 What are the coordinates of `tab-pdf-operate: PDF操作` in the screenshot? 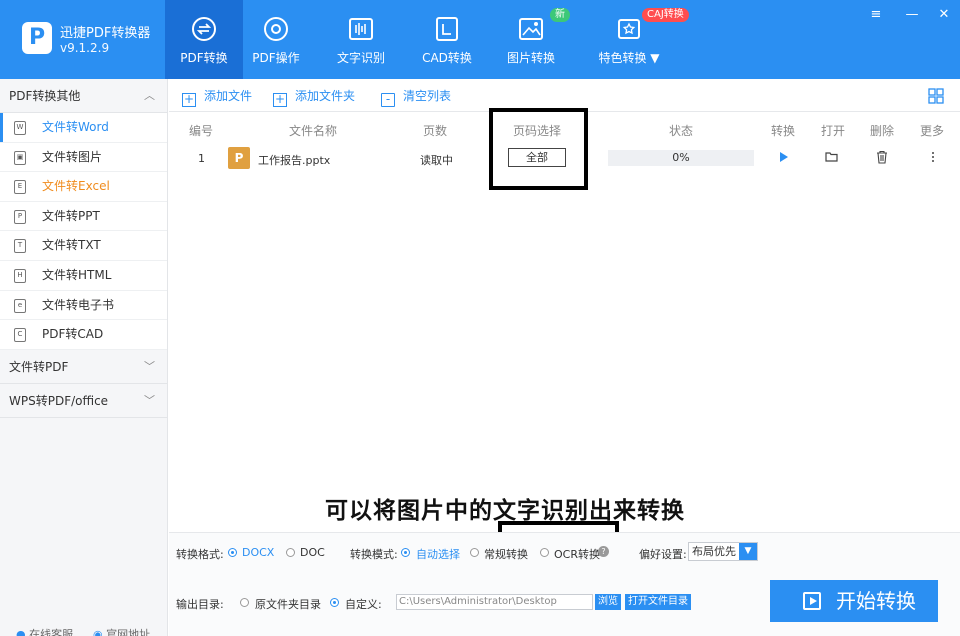 It's located at (276, 39).